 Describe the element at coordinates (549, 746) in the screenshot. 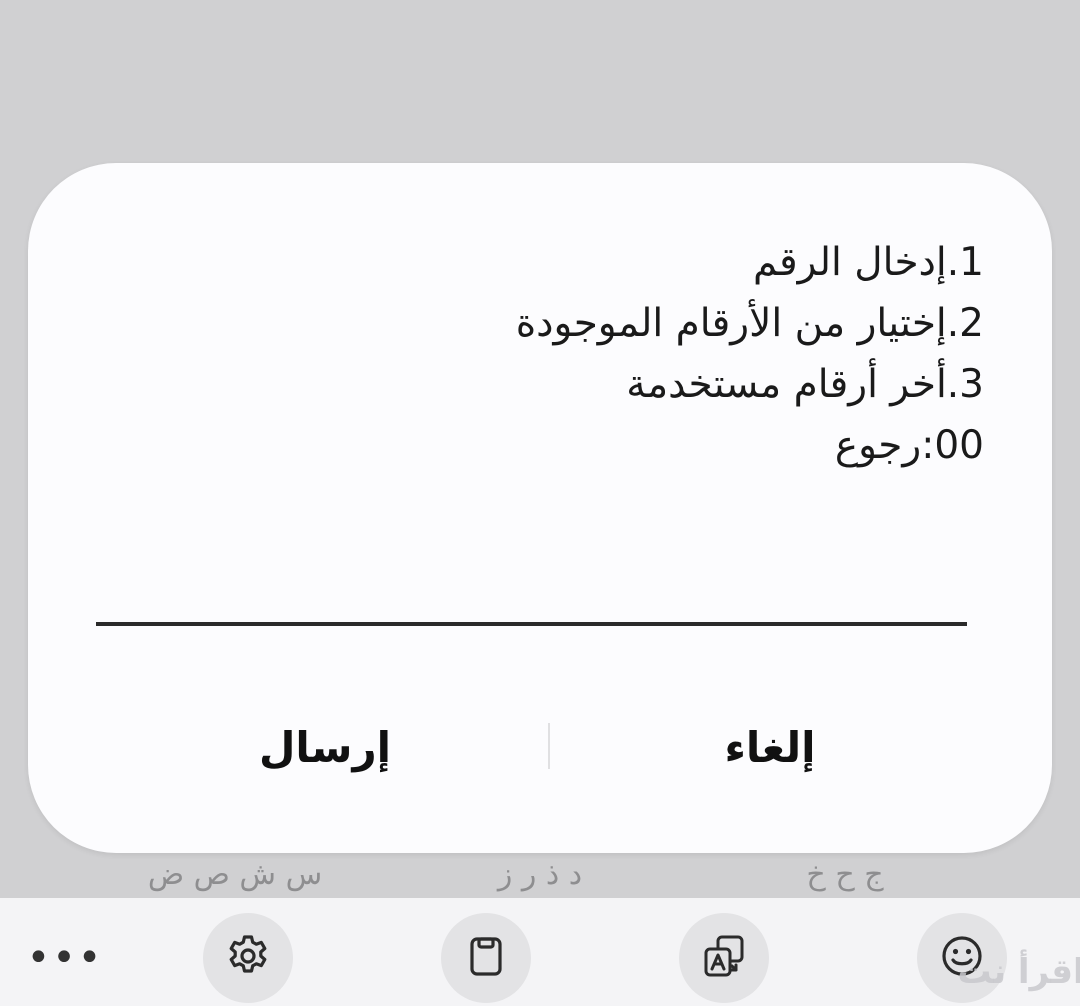

I see `button-divider` at that location.